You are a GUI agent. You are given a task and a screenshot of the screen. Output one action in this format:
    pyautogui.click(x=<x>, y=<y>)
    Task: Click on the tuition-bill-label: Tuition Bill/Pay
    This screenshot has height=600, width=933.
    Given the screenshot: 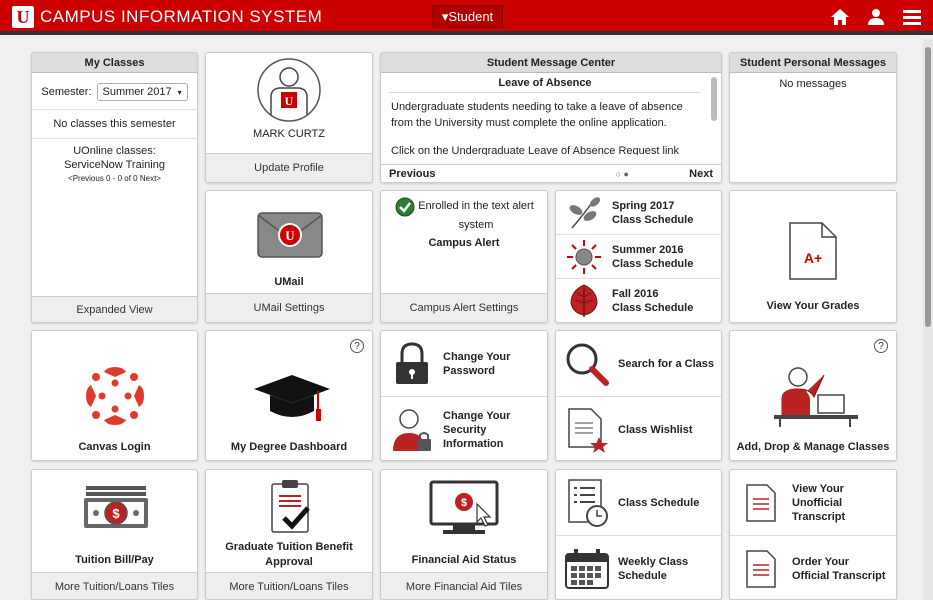 What is the action you would take?
    pyautogui.click(x=114, y=560)
    